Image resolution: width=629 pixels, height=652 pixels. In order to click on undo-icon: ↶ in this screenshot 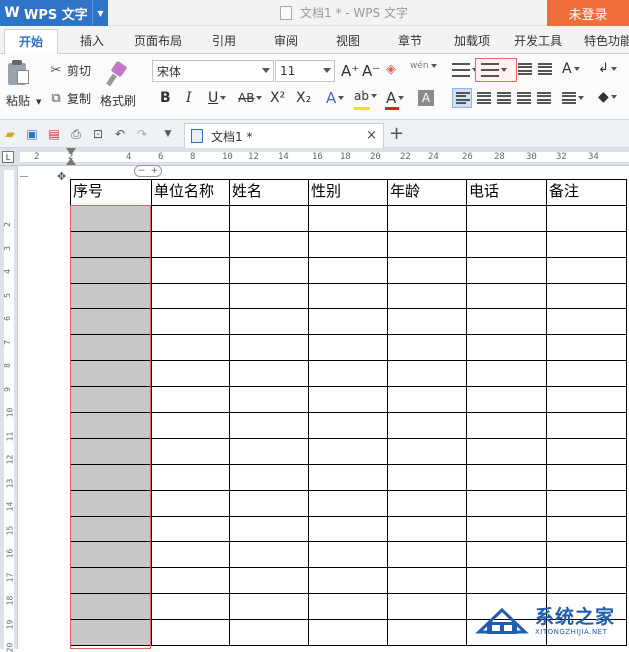, I will do `click(120, 134)`.